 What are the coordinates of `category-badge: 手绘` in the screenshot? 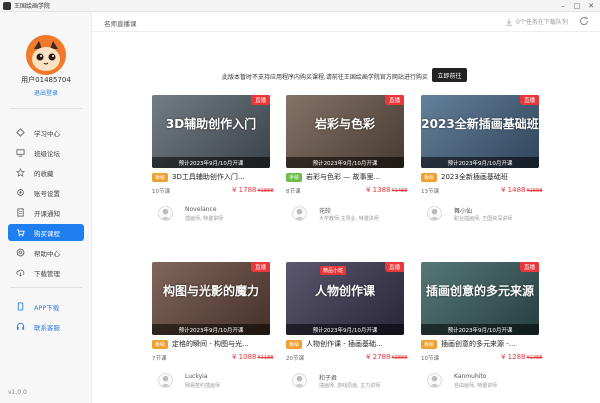 It's located at (294, 177).